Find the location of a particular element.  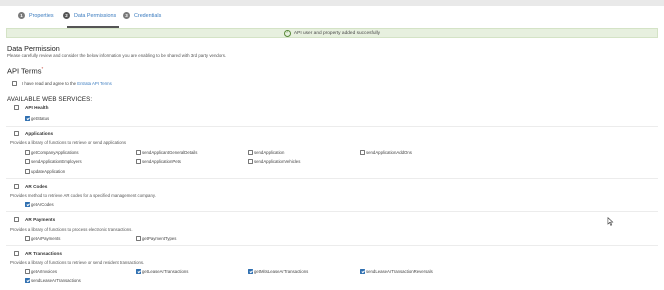

getarinvoices-checkbox is located at coordinates (27, 271).